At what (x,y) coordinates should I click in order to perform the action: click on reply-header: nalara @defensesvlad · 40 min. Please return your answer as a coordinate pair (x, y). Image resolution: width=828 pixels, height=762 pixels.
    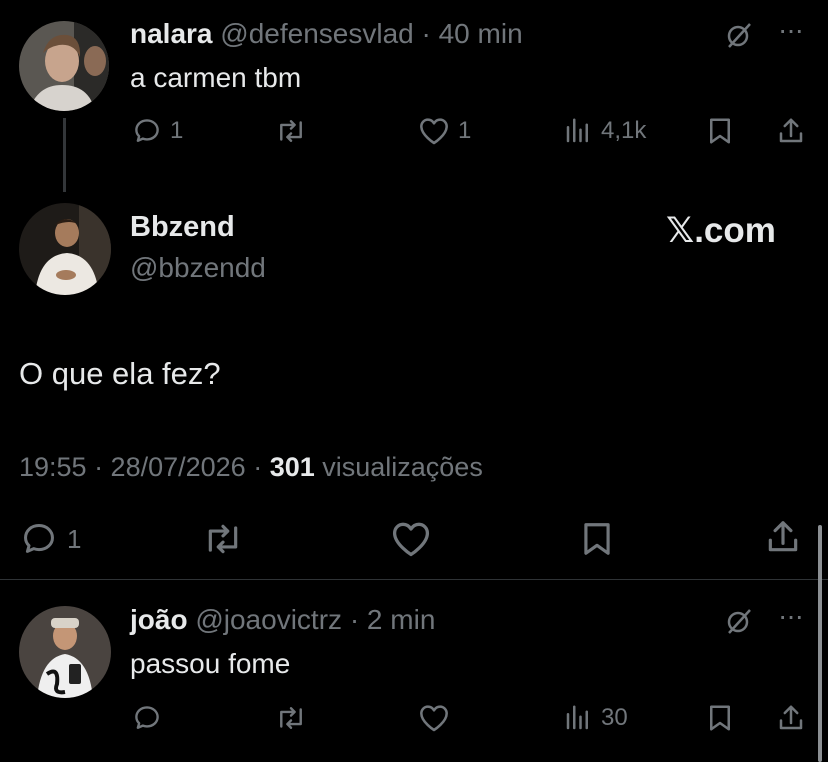
    Looking at the image, I should click on (326, 34).